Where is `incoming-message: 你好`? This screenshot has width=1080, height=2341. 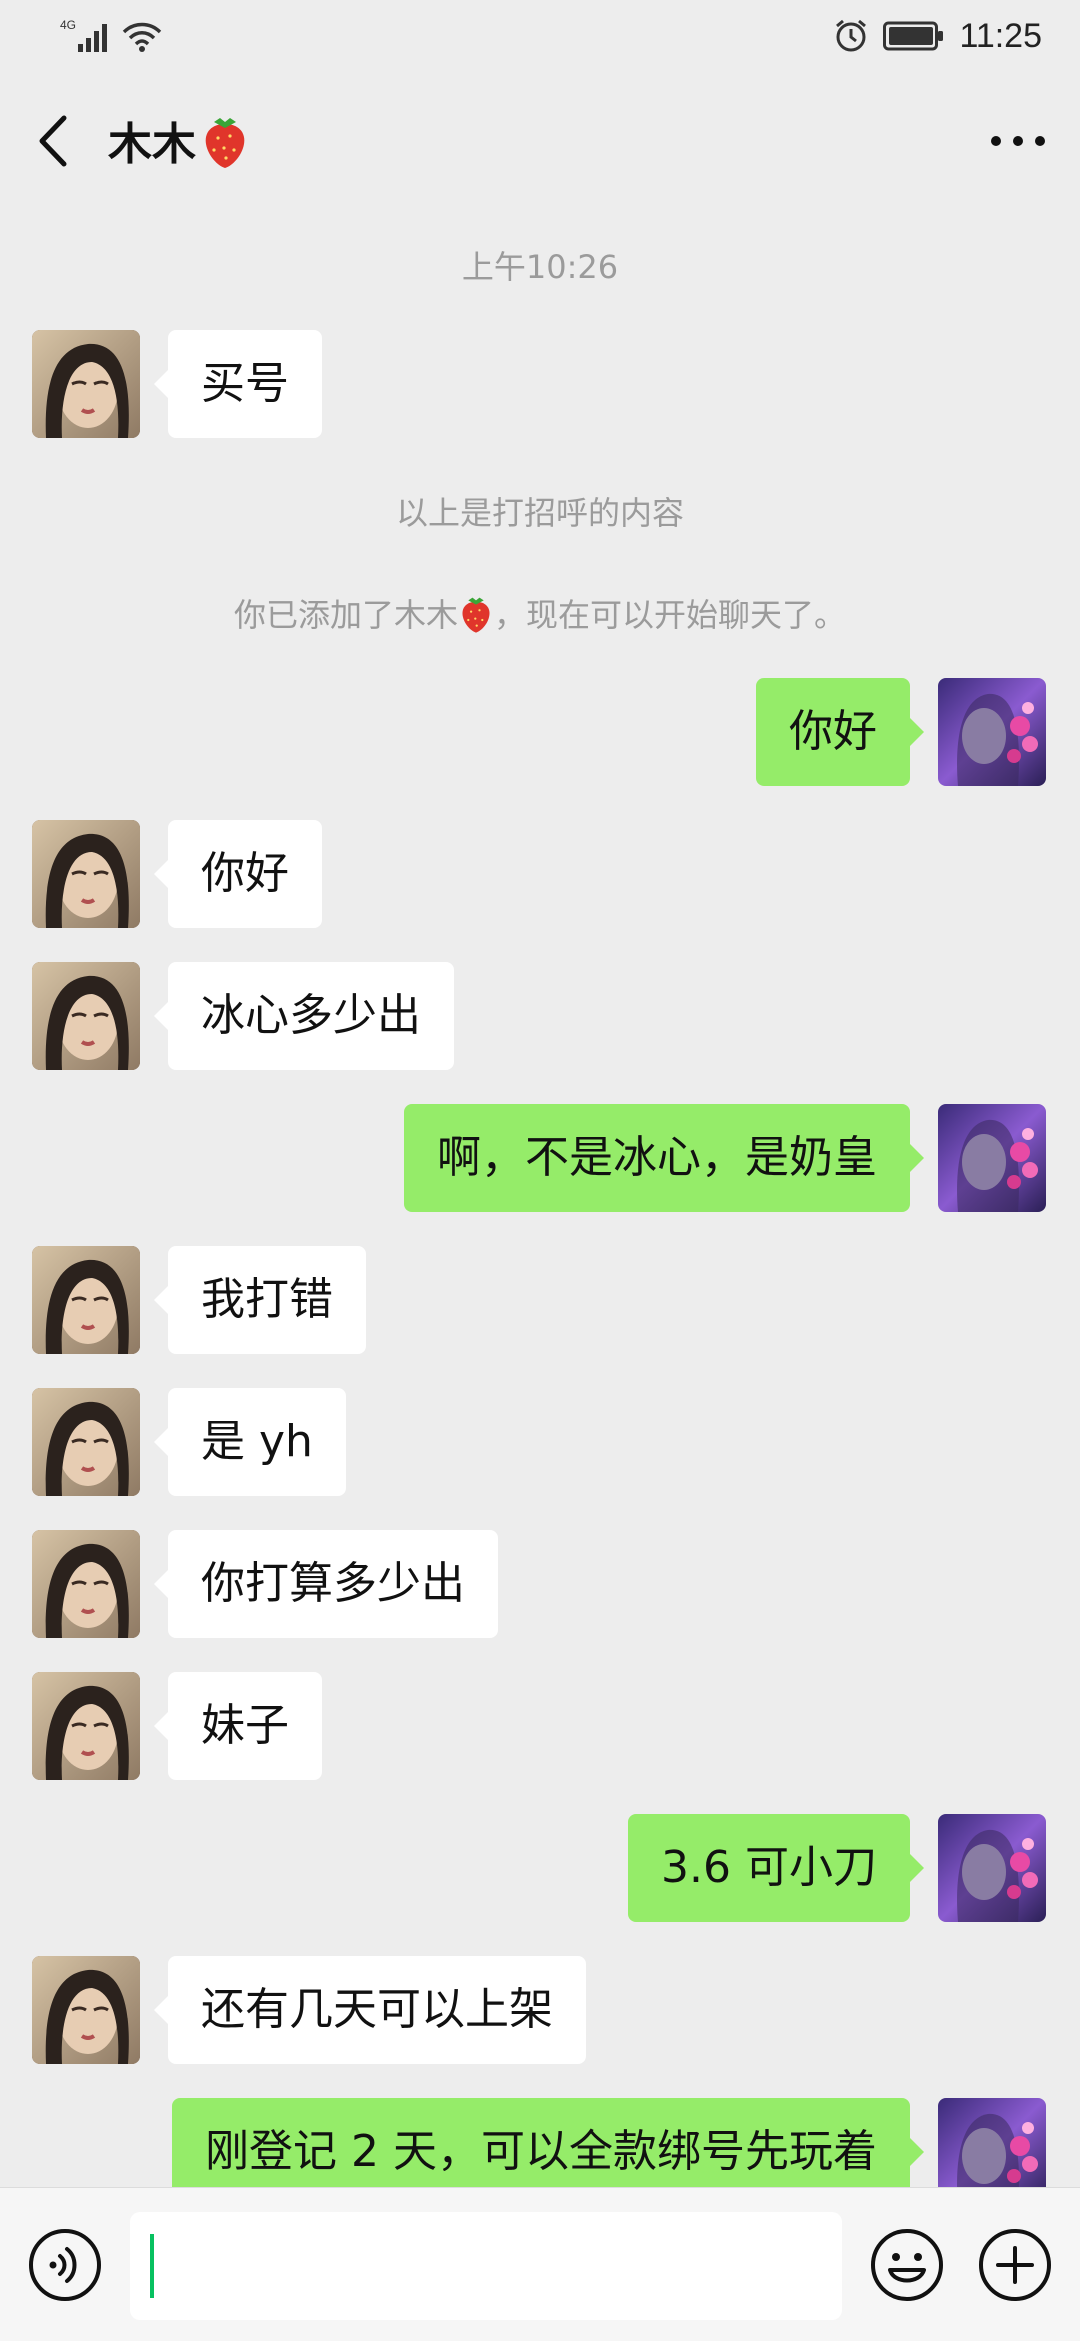
incoming-message: 你好 is located at coordinates (238, 874).